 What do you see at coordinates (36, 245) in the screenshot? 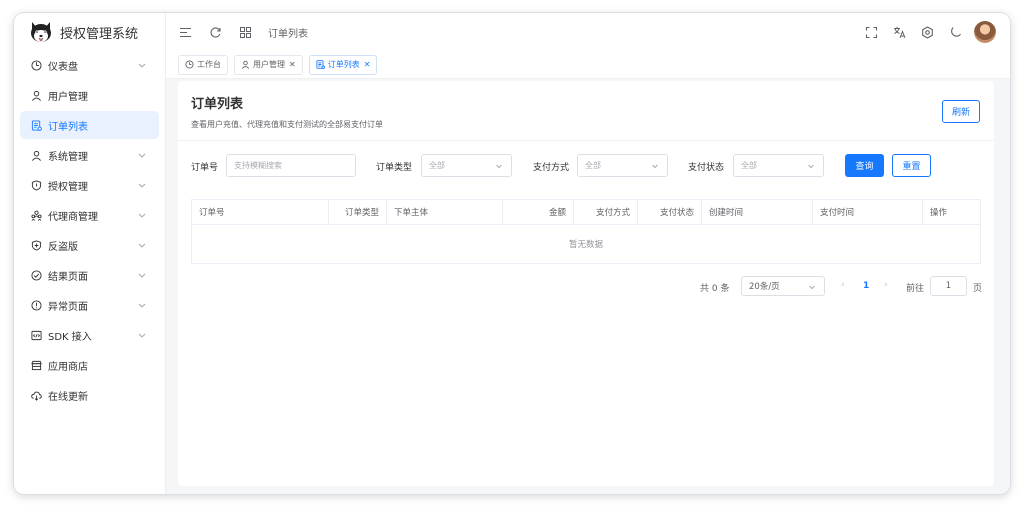
I see `shield-plus-icon` at bounding box center [36, 245].